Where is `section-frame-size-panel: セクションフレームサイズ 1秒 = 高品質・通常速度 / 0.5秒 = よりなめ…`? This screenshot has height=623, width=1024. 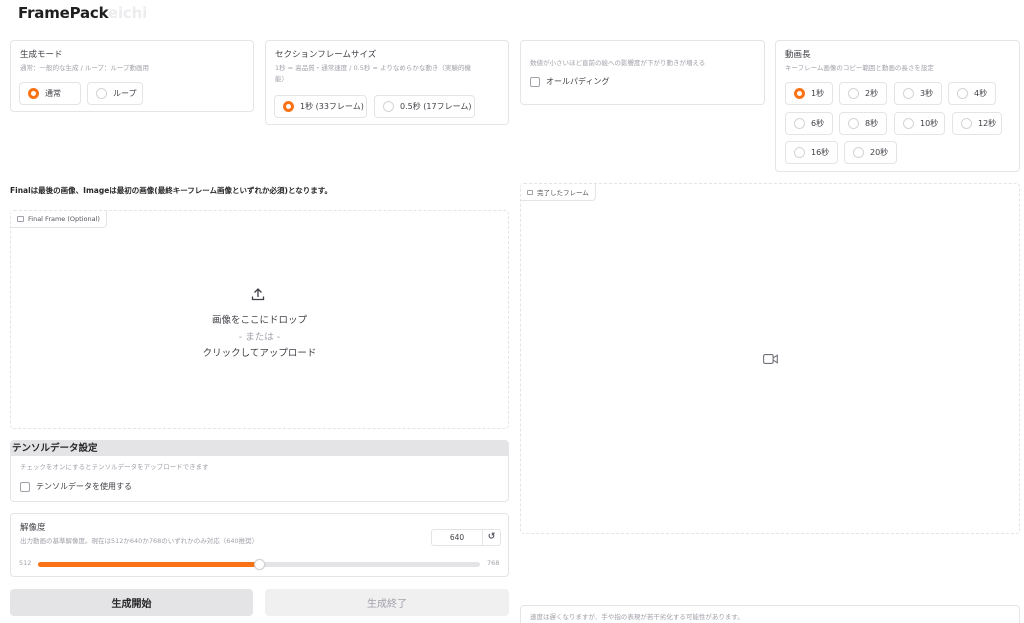
section-frame-size-panel: セクションフレームサイズ 1秒 = 高品質・通常速度 / 0.5秒 = よりなめ… is located at coordinates (387, 82).